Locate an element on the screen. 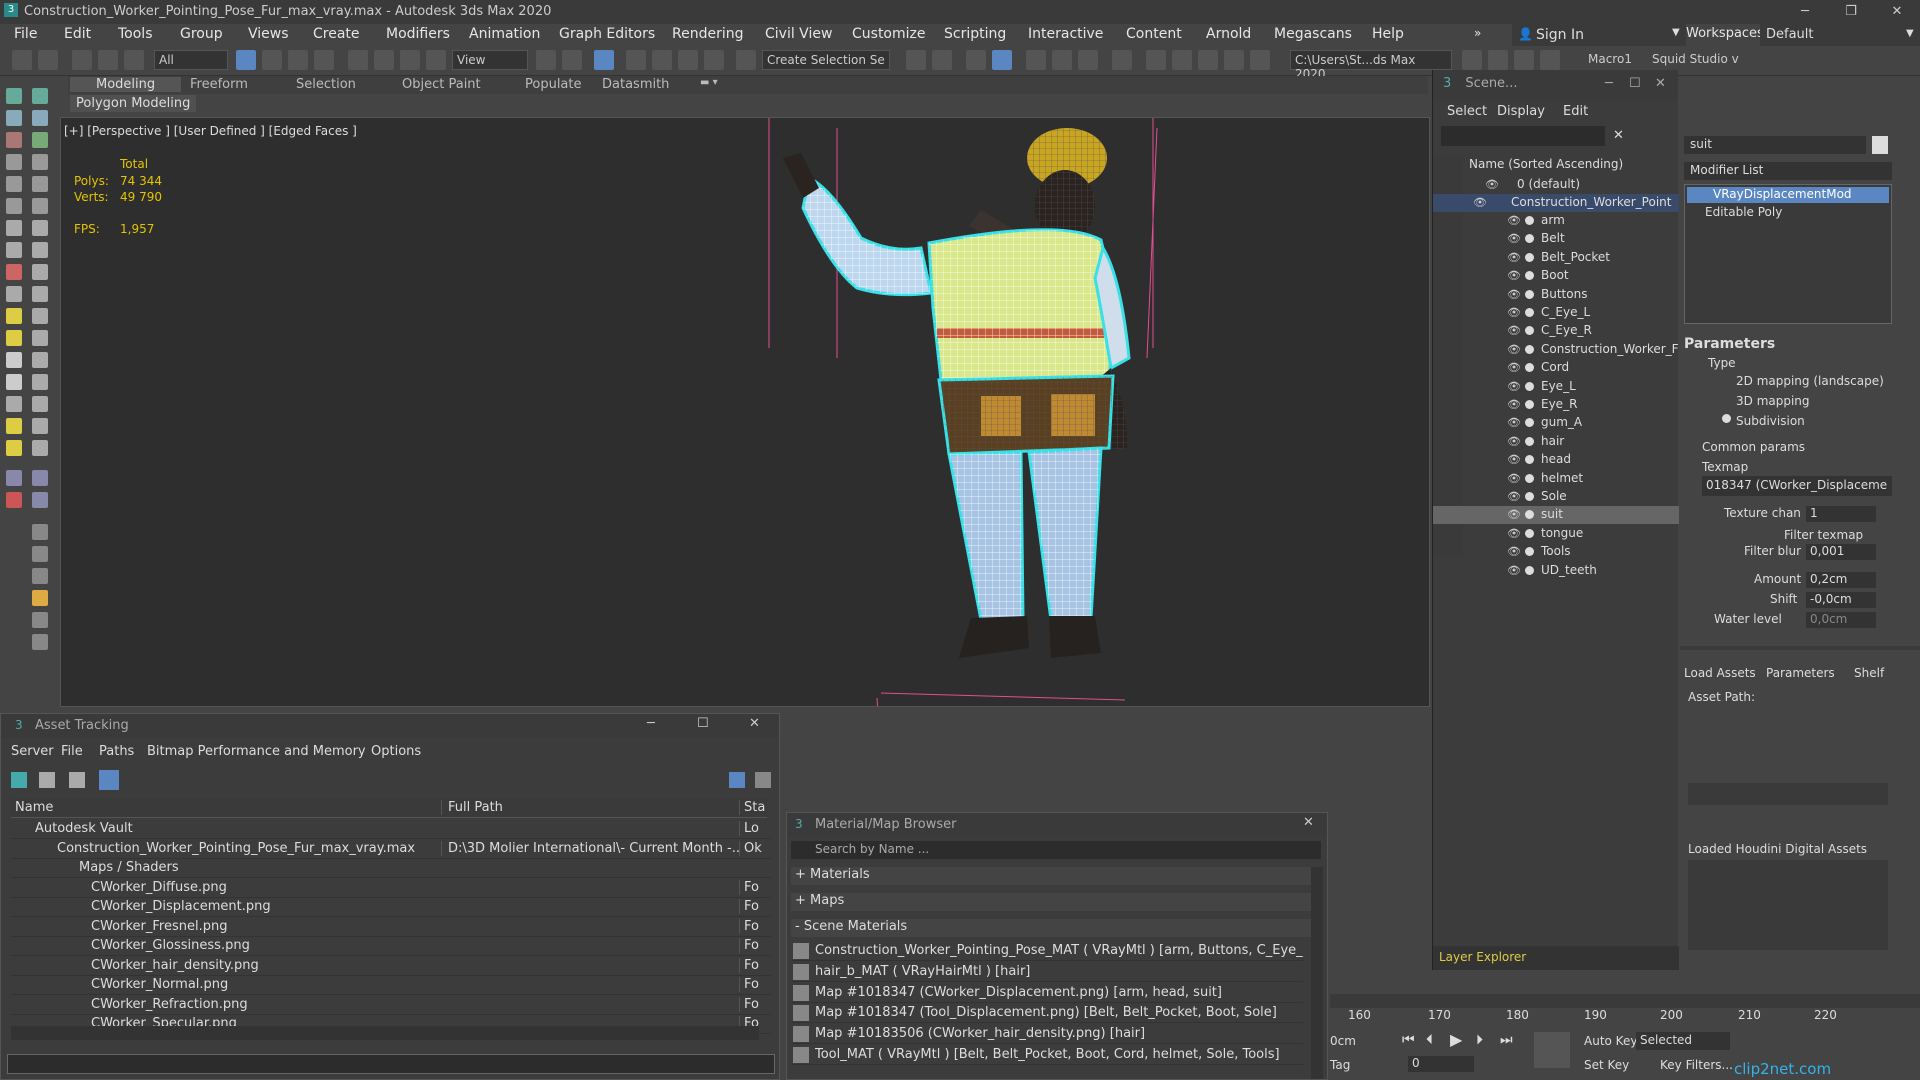  image-icon is located at coordinates (40, 554).